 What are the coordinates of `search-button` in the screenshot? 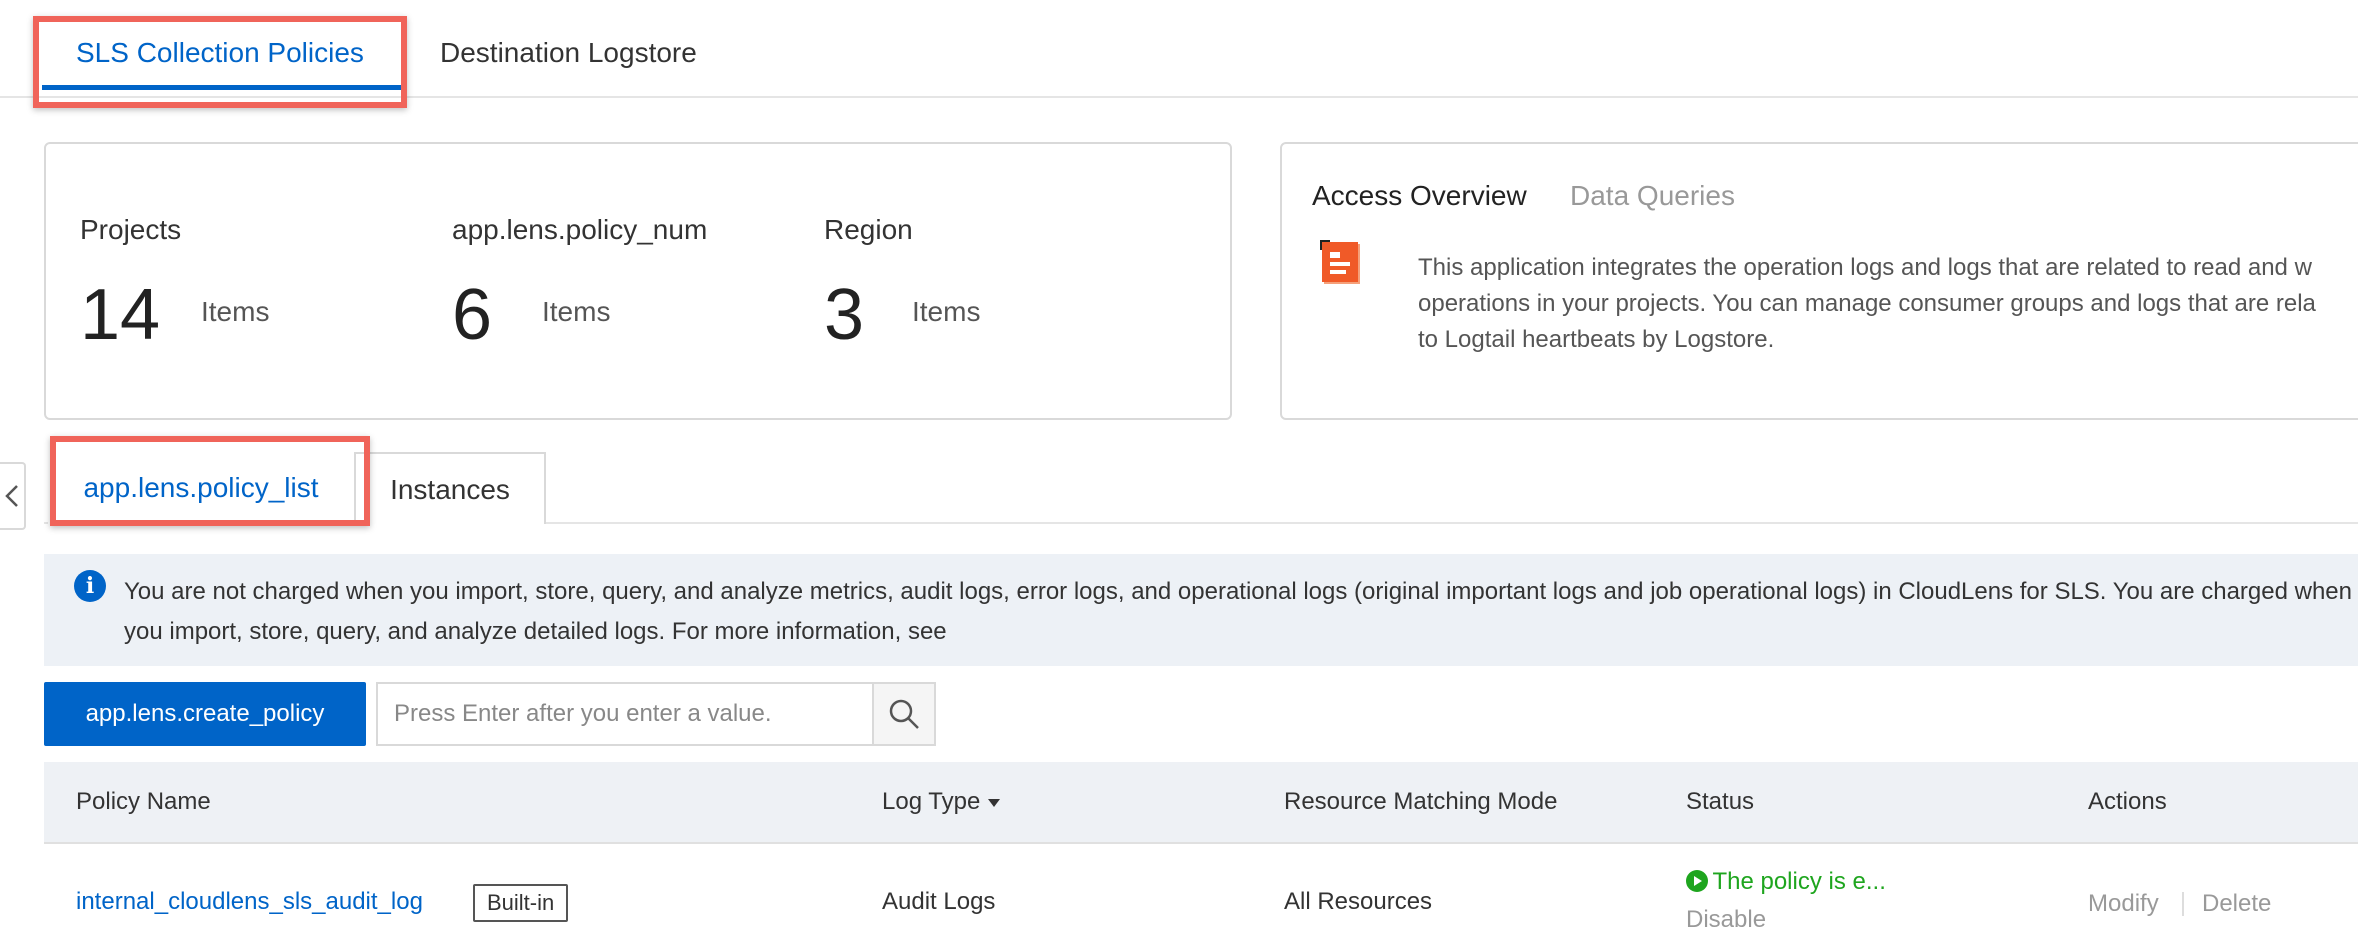 It's located at (904, 714).